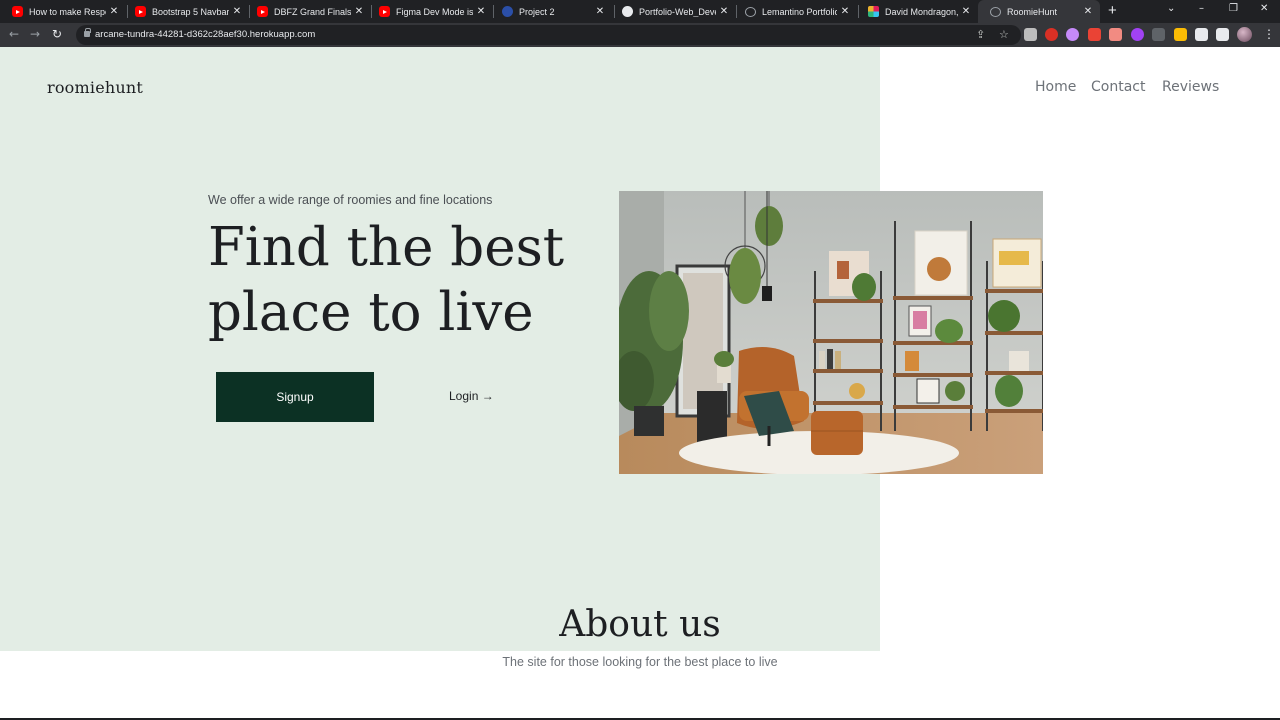 The width and height of the screenshot is (1280, 720). I want to click on reload-icon: ↻, so click(57, 34).